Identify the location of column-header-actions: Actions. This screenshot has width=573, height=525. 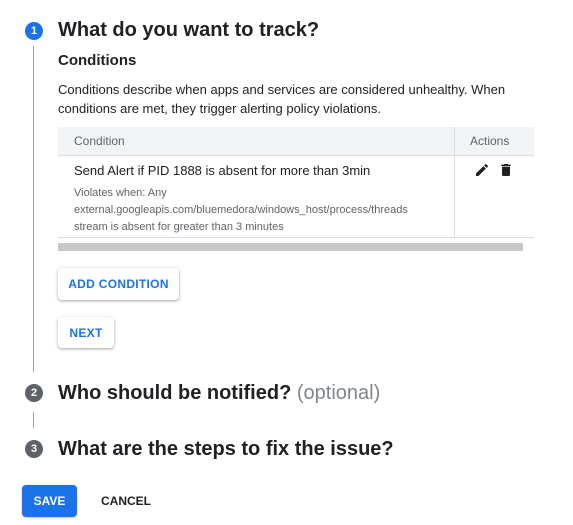
(490, 141).